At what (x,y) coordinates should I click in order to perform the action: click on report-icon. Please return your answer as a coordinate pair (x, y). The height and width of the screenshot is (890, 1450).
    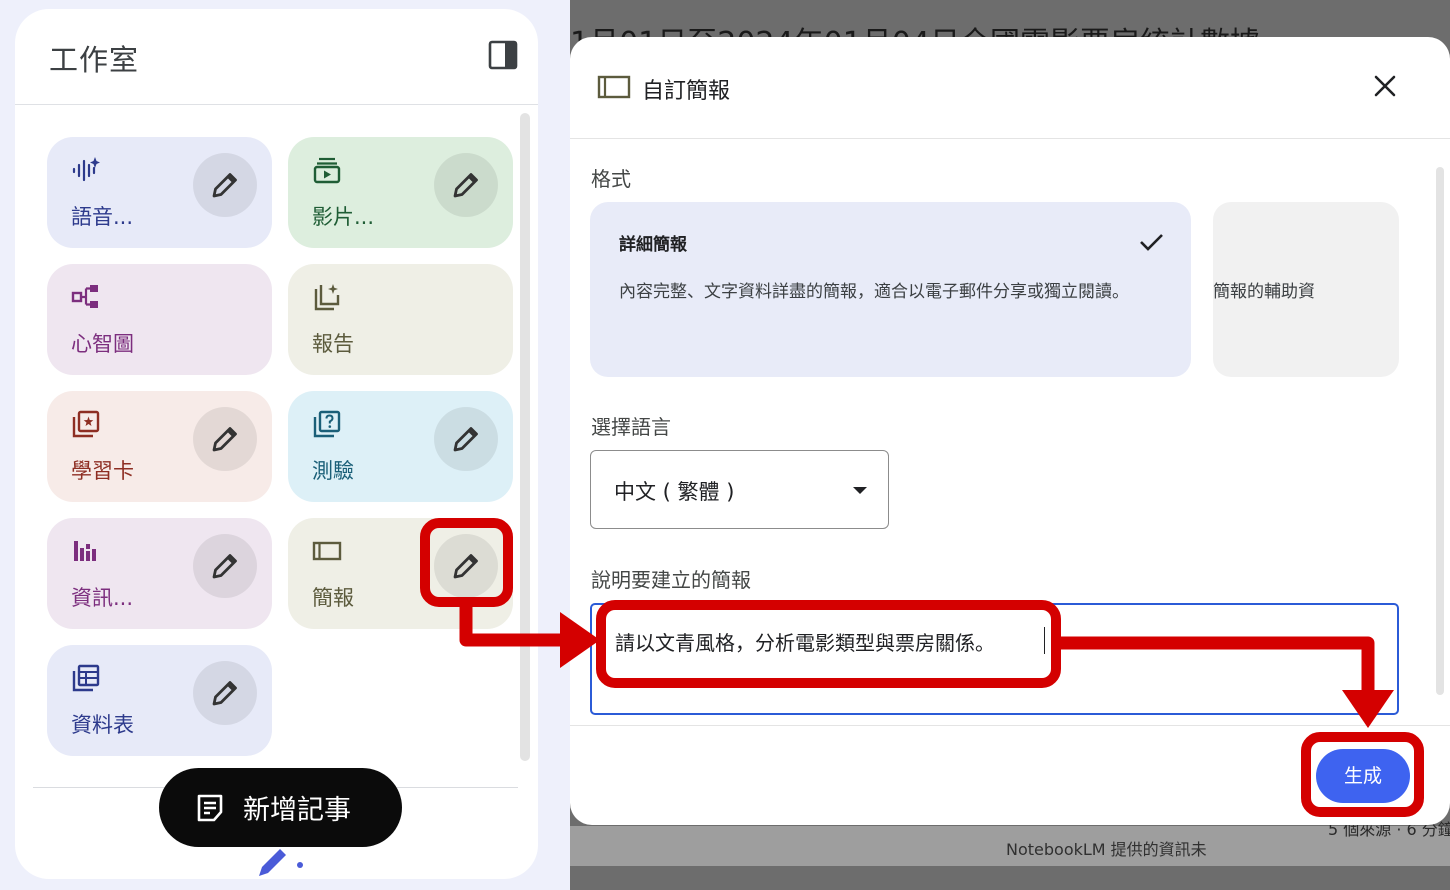
    Looking at the image, I should click on (327, 297).